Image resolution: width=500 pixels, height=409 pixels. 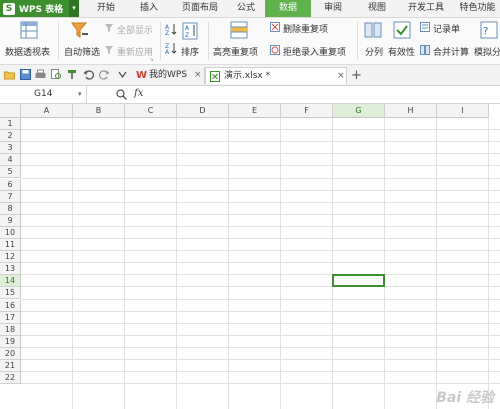 I want to click on reapply-icon, so click(x=109, y=50).